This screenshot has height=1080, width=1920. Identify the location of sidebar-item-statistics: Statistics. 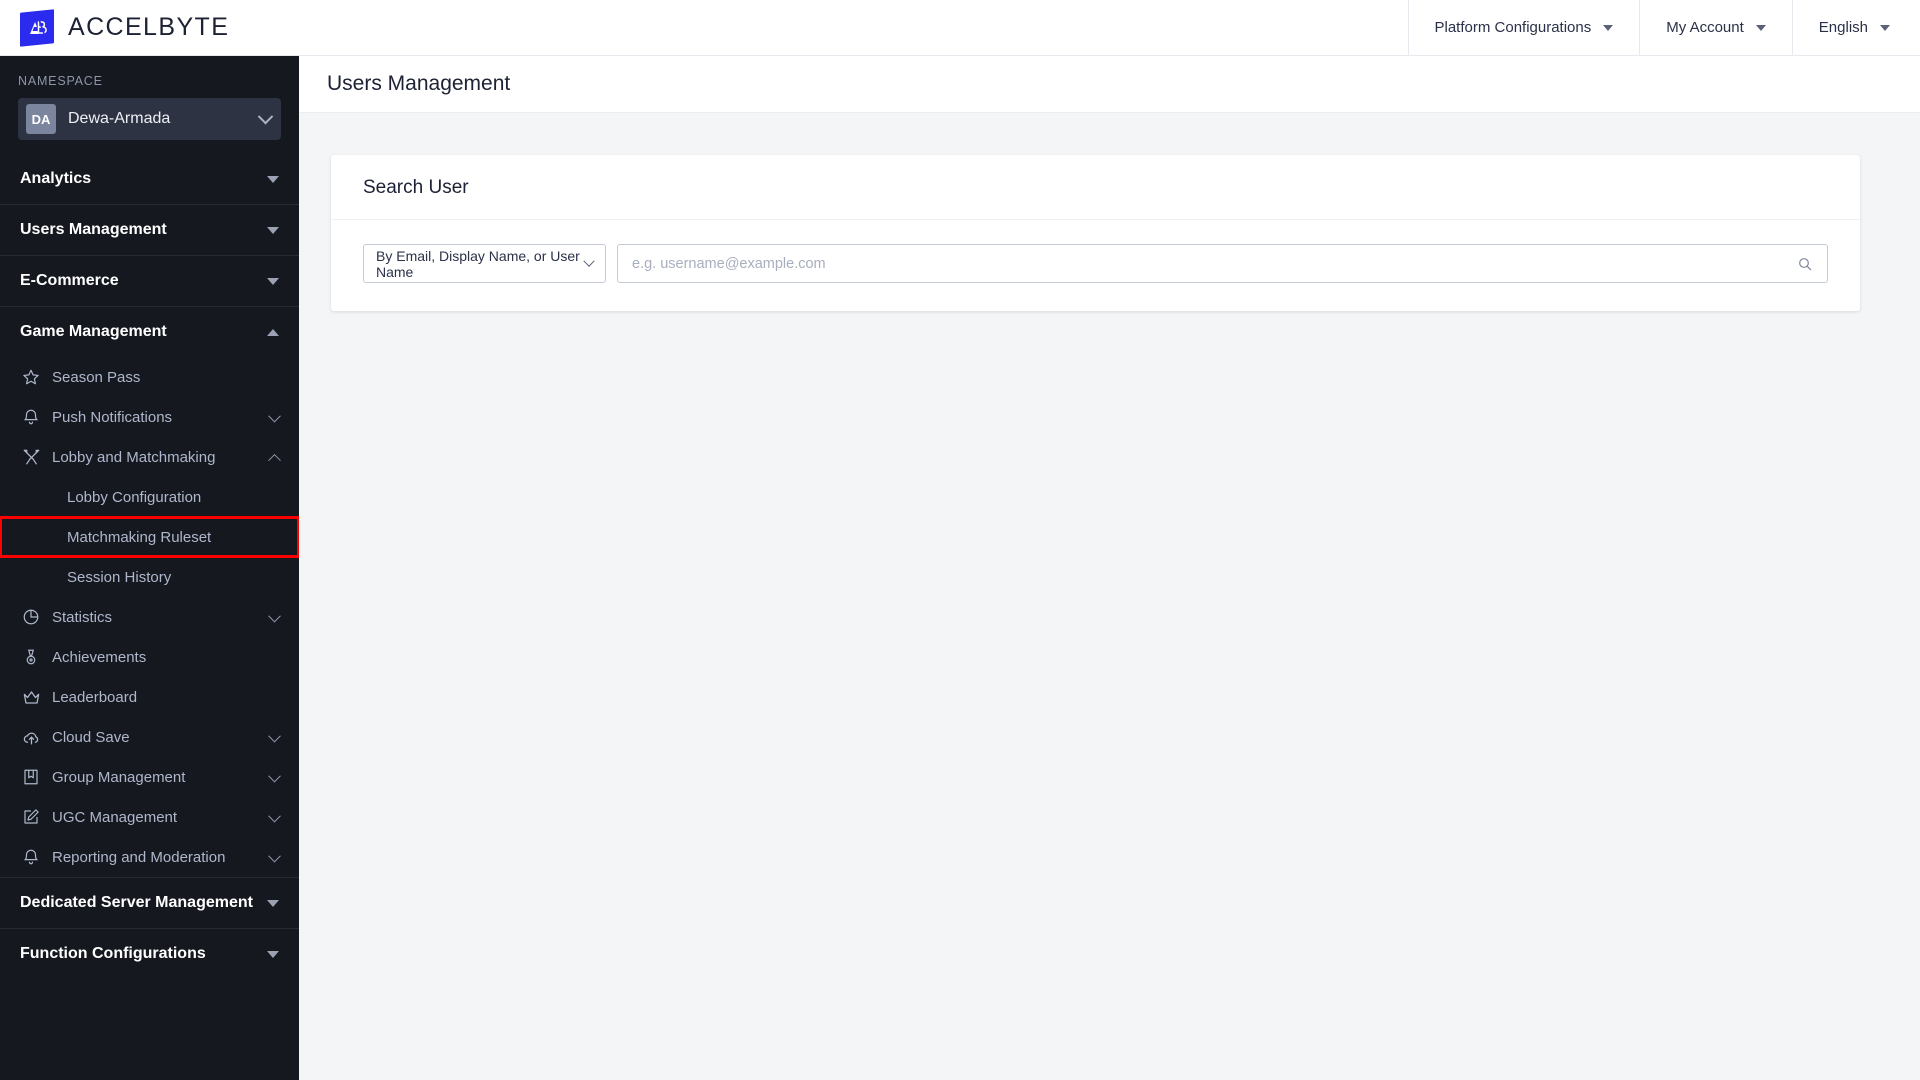
(149, 617).